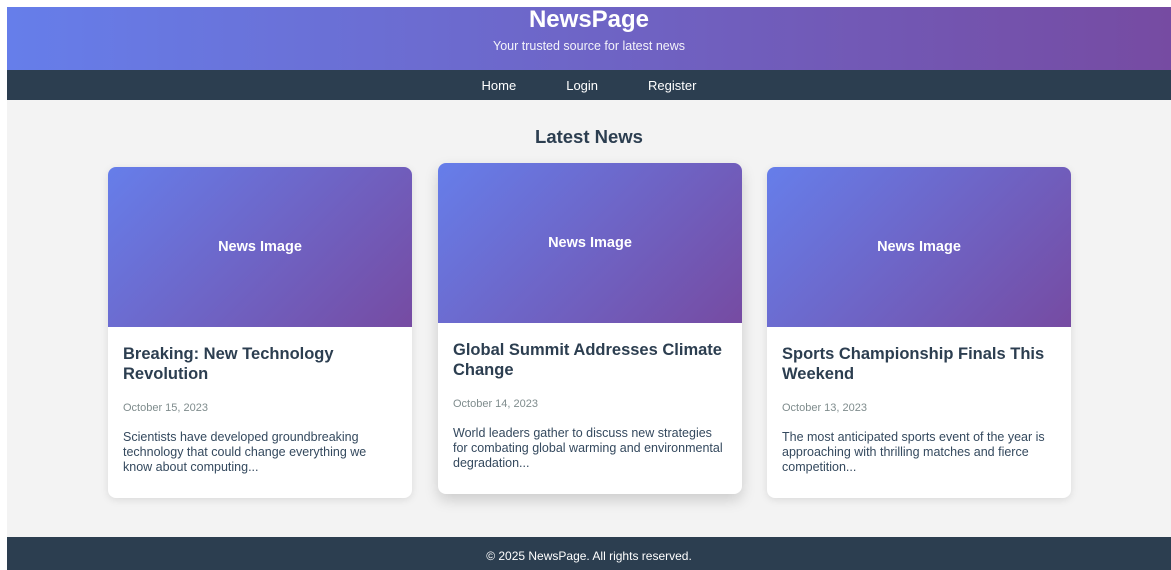  I want to click on section-title: Latest News, so click(589, 136).